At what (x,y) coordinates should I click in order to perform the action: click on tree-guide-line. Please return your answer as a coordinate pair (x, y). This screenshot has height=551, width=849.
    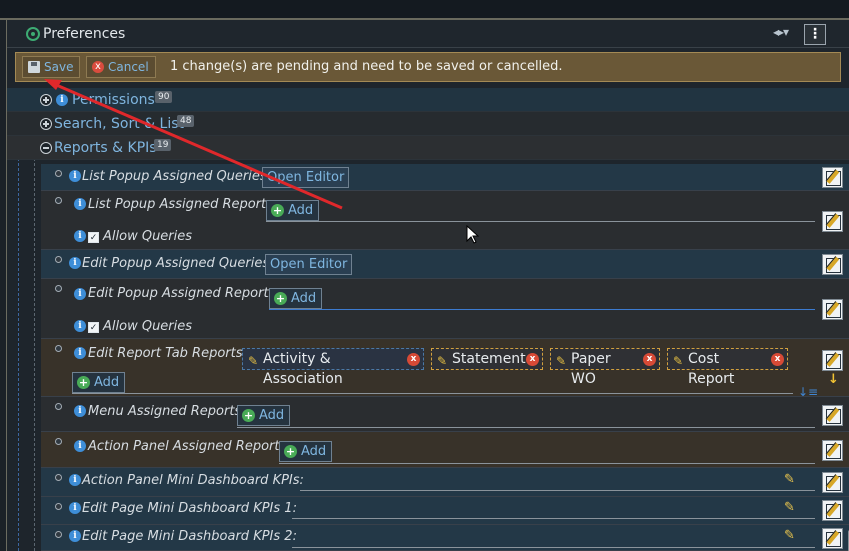
    Looking at the image, I should click on (34, 329).